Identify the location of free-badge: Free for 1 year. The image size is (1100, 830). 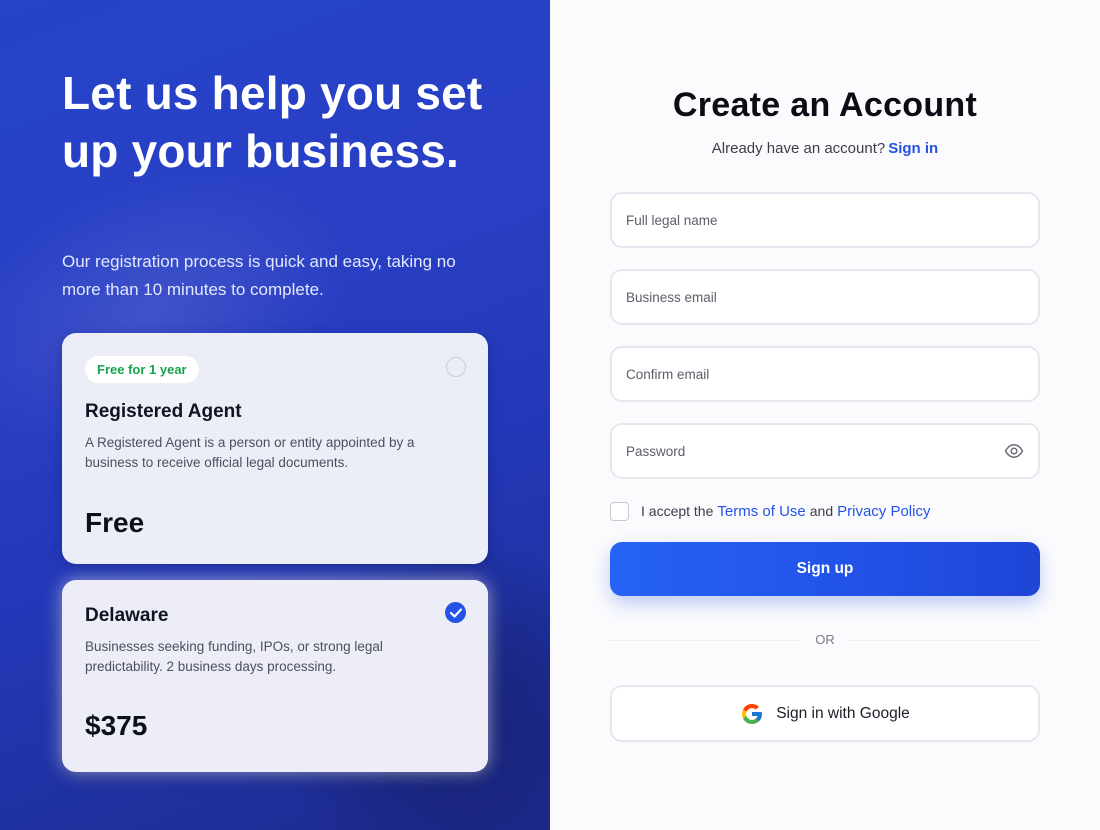
(142, 369).